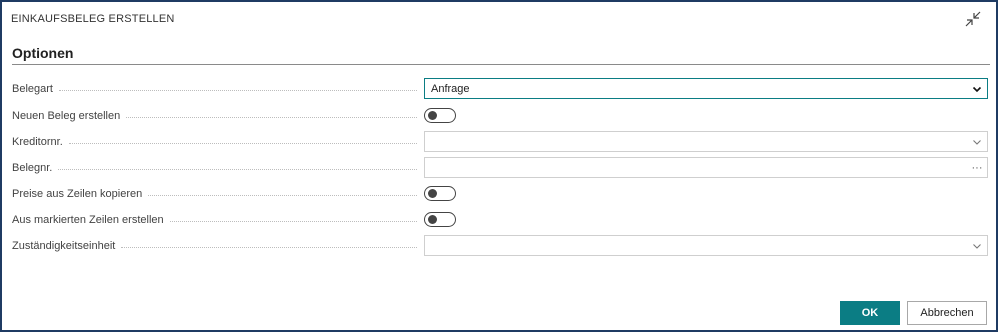  Describe the element at coordinates (499, 116) in the screenshot. I see `row-neuen-beleg: Neuen Beleg erstellen` at that location.